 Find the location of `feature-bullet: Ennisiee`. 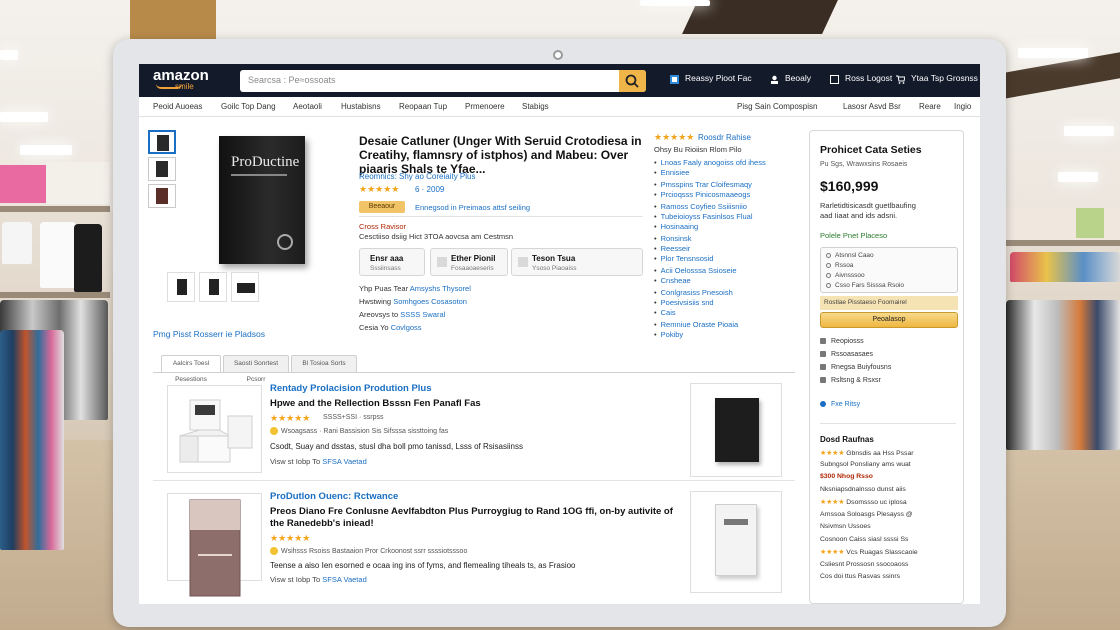

feature-bullet: Ennisiee is located at coordinates (672, 172).